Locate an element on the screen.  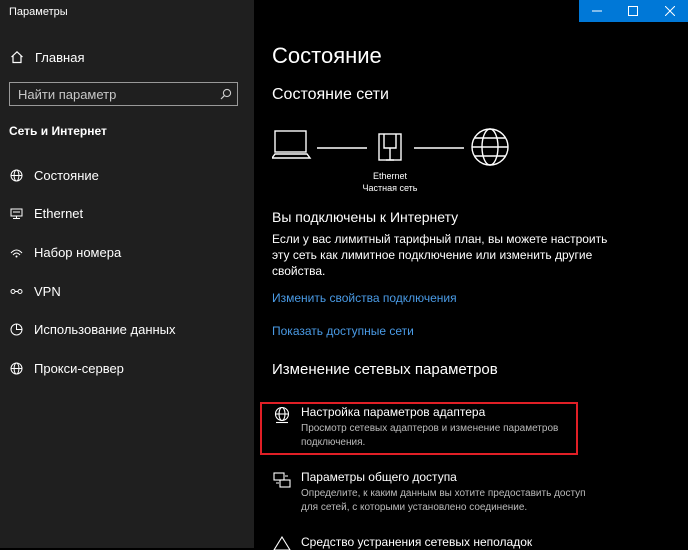
maximize-icon is located at coordinates (633, 11).